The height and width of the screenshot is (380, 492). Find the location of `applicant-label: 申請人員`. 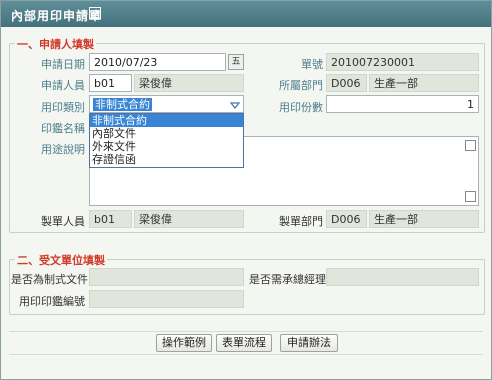

applicant-label: 申請人員 is located at coordinates (63, 85).